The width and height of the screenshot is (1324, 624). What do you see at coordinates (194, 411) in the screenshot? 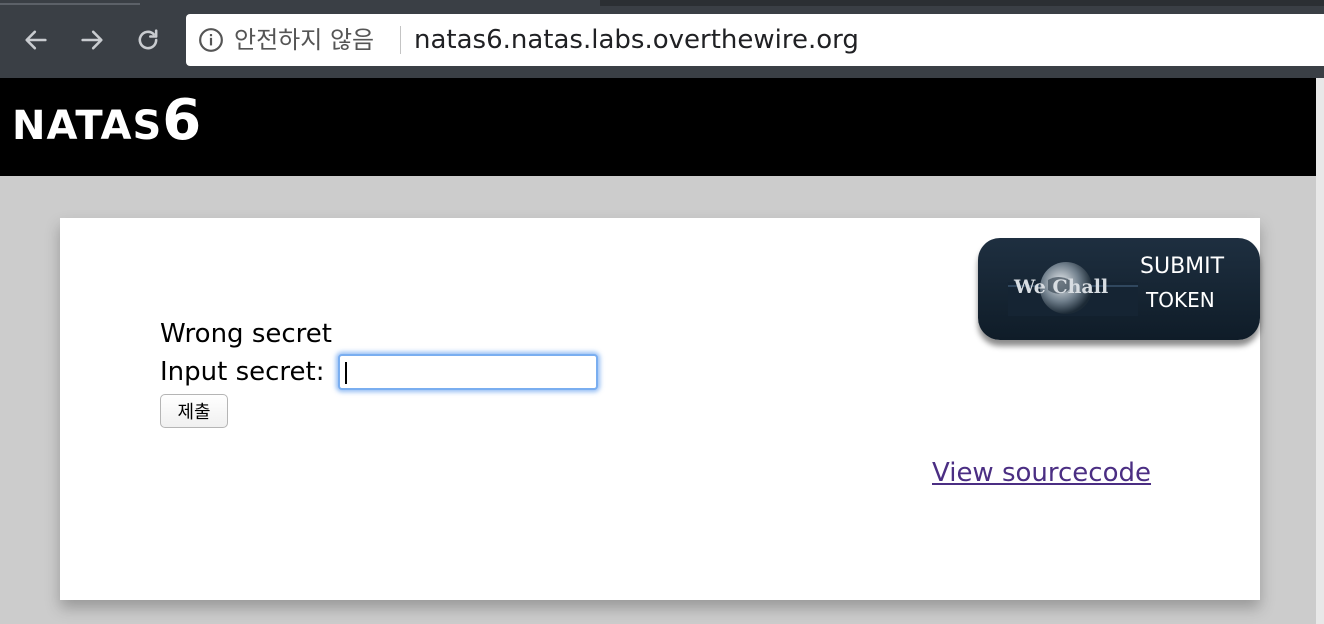
I see `submit-button: 제출` at bounding box center [194, 411].